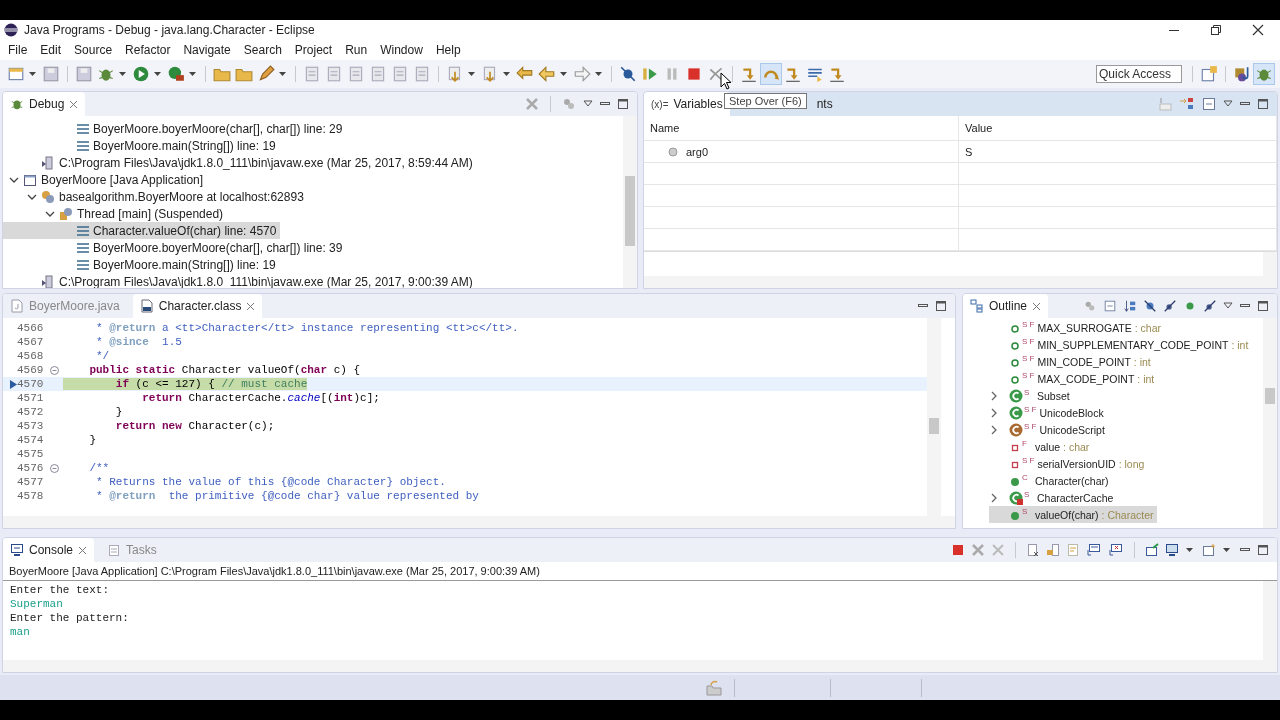 The height and width of the screenshot is (720, 1280). What do you see at coordinates (958, 550) in the screenshot?
I see `terminate-icon` at bounding box center [958, 550].